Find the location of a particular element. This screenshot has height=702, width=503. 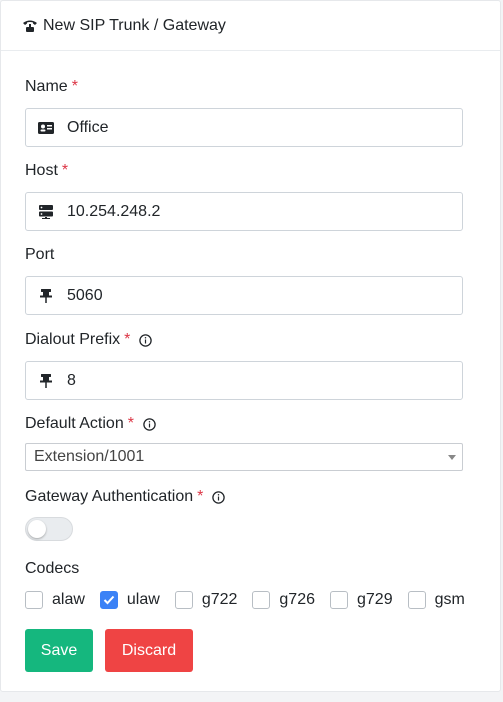

dialout-prefix-label-row: Dialout Prefix * is located at coordinates (244, 340).